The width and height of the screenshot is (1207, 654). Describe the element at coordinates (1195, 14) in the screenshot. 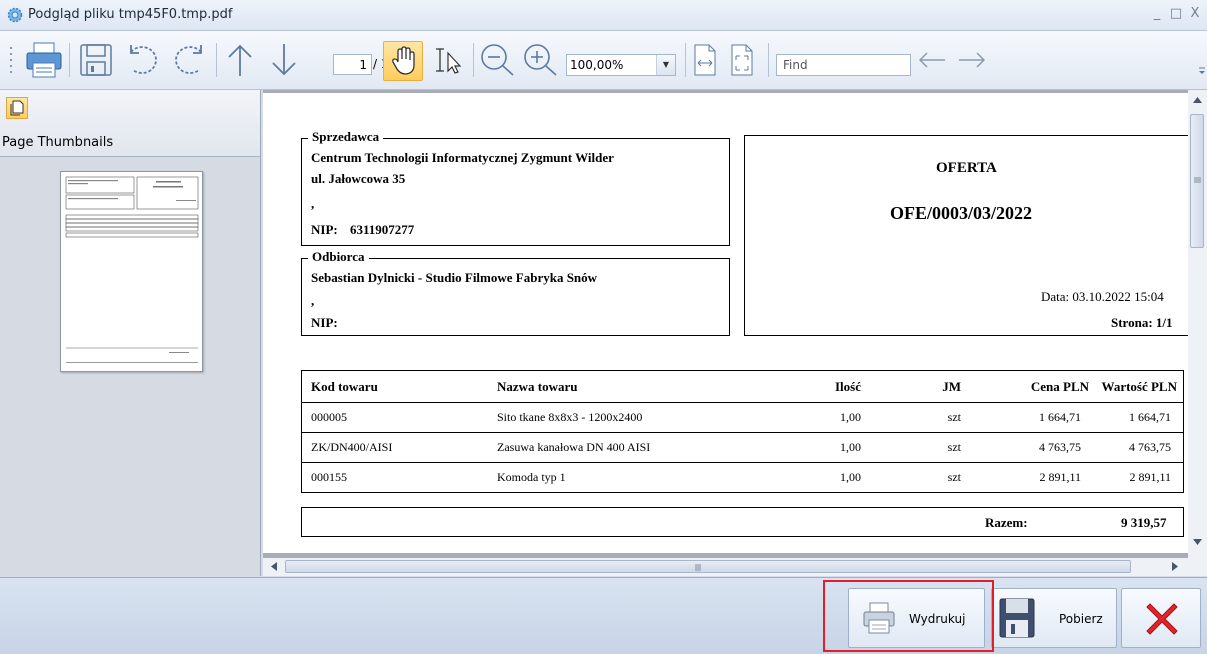

I see `close-window-button: X` at that location.